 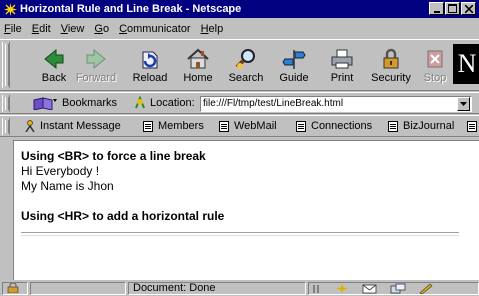 What do you see at coordinates (198, 58) in the screenshot?
I see `home-icon` at bounding box center [198, 58].